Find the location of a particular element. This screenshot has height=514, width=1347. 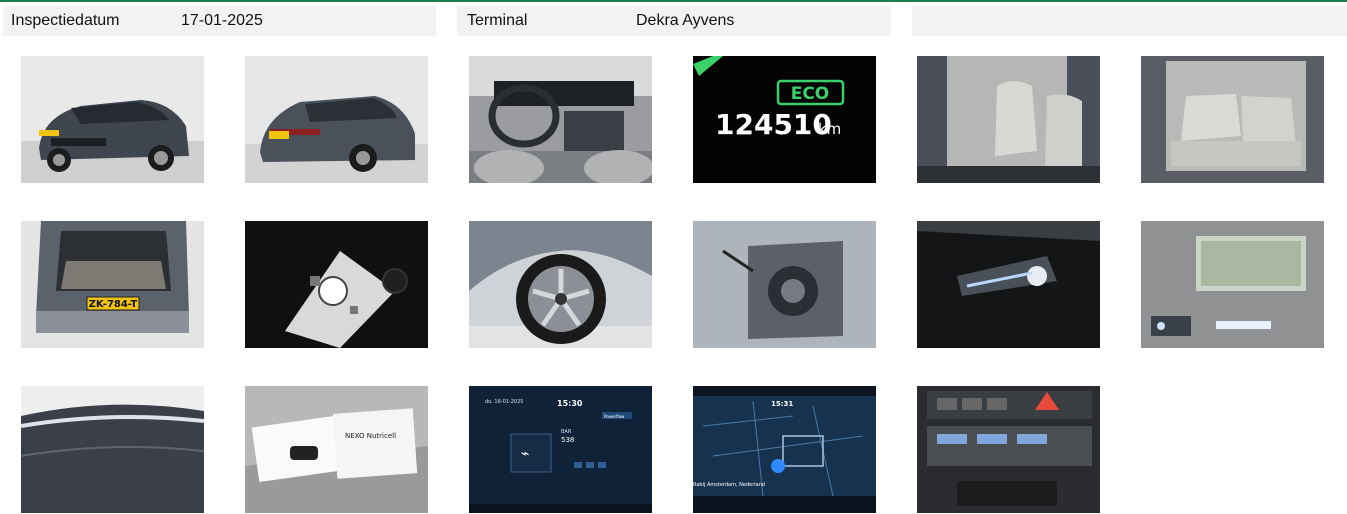

empty-header is located at coordinates (1129, 21).